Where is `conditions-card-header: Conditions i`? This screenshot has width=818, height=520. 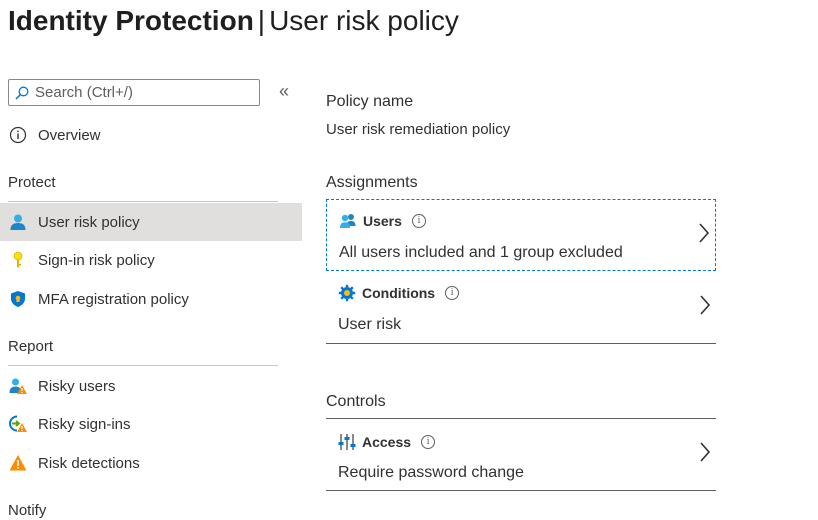 conditions-card-header: Conditions i is located at coordinates (399, 293).